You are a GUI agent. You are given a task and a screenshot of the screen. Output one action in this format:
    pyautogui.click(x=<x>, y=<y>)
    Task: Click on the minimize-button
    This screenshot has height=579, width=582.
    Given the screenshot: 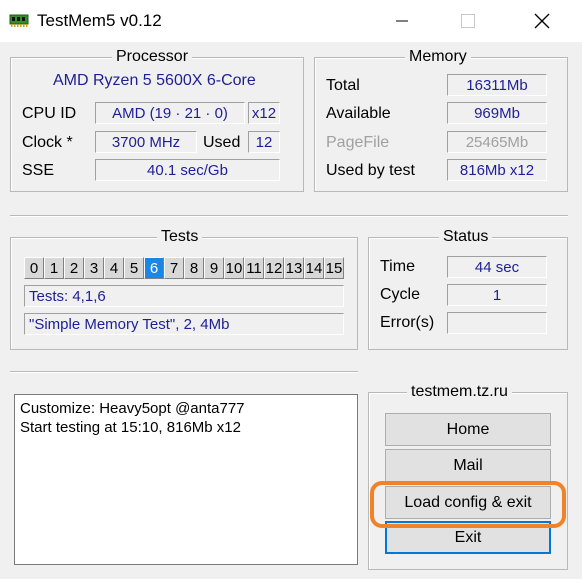 What is the action you would take?
    pyautogui.click(x=402, y=21)
    